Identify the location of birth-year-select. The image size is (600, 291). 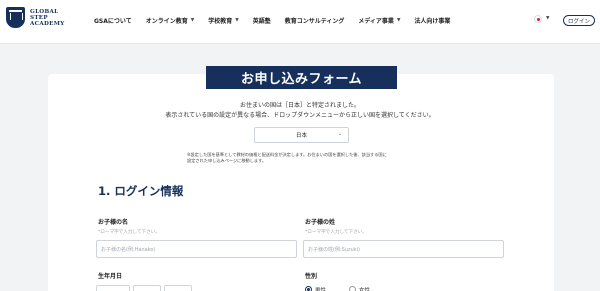
(113, 288).